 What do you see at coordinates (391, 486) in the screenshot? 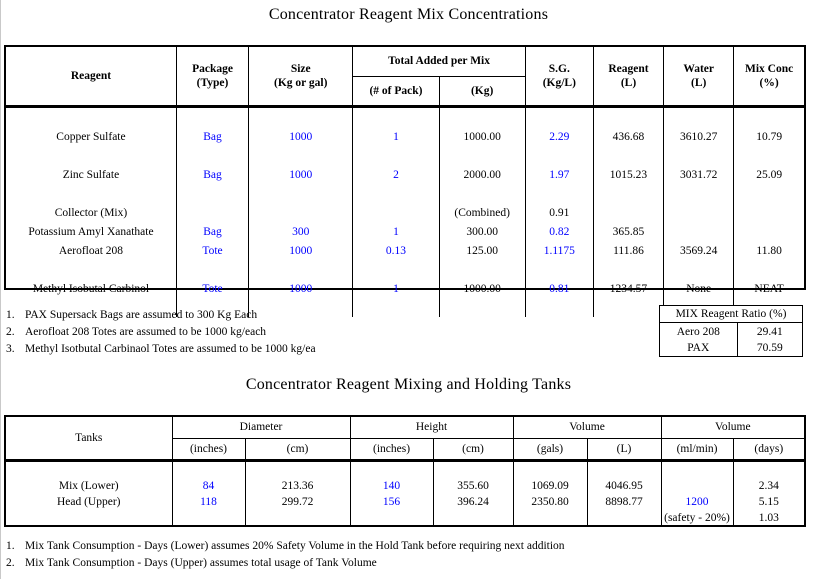
I see `cell-height-inches: 140` at bounding box center [391, 486].